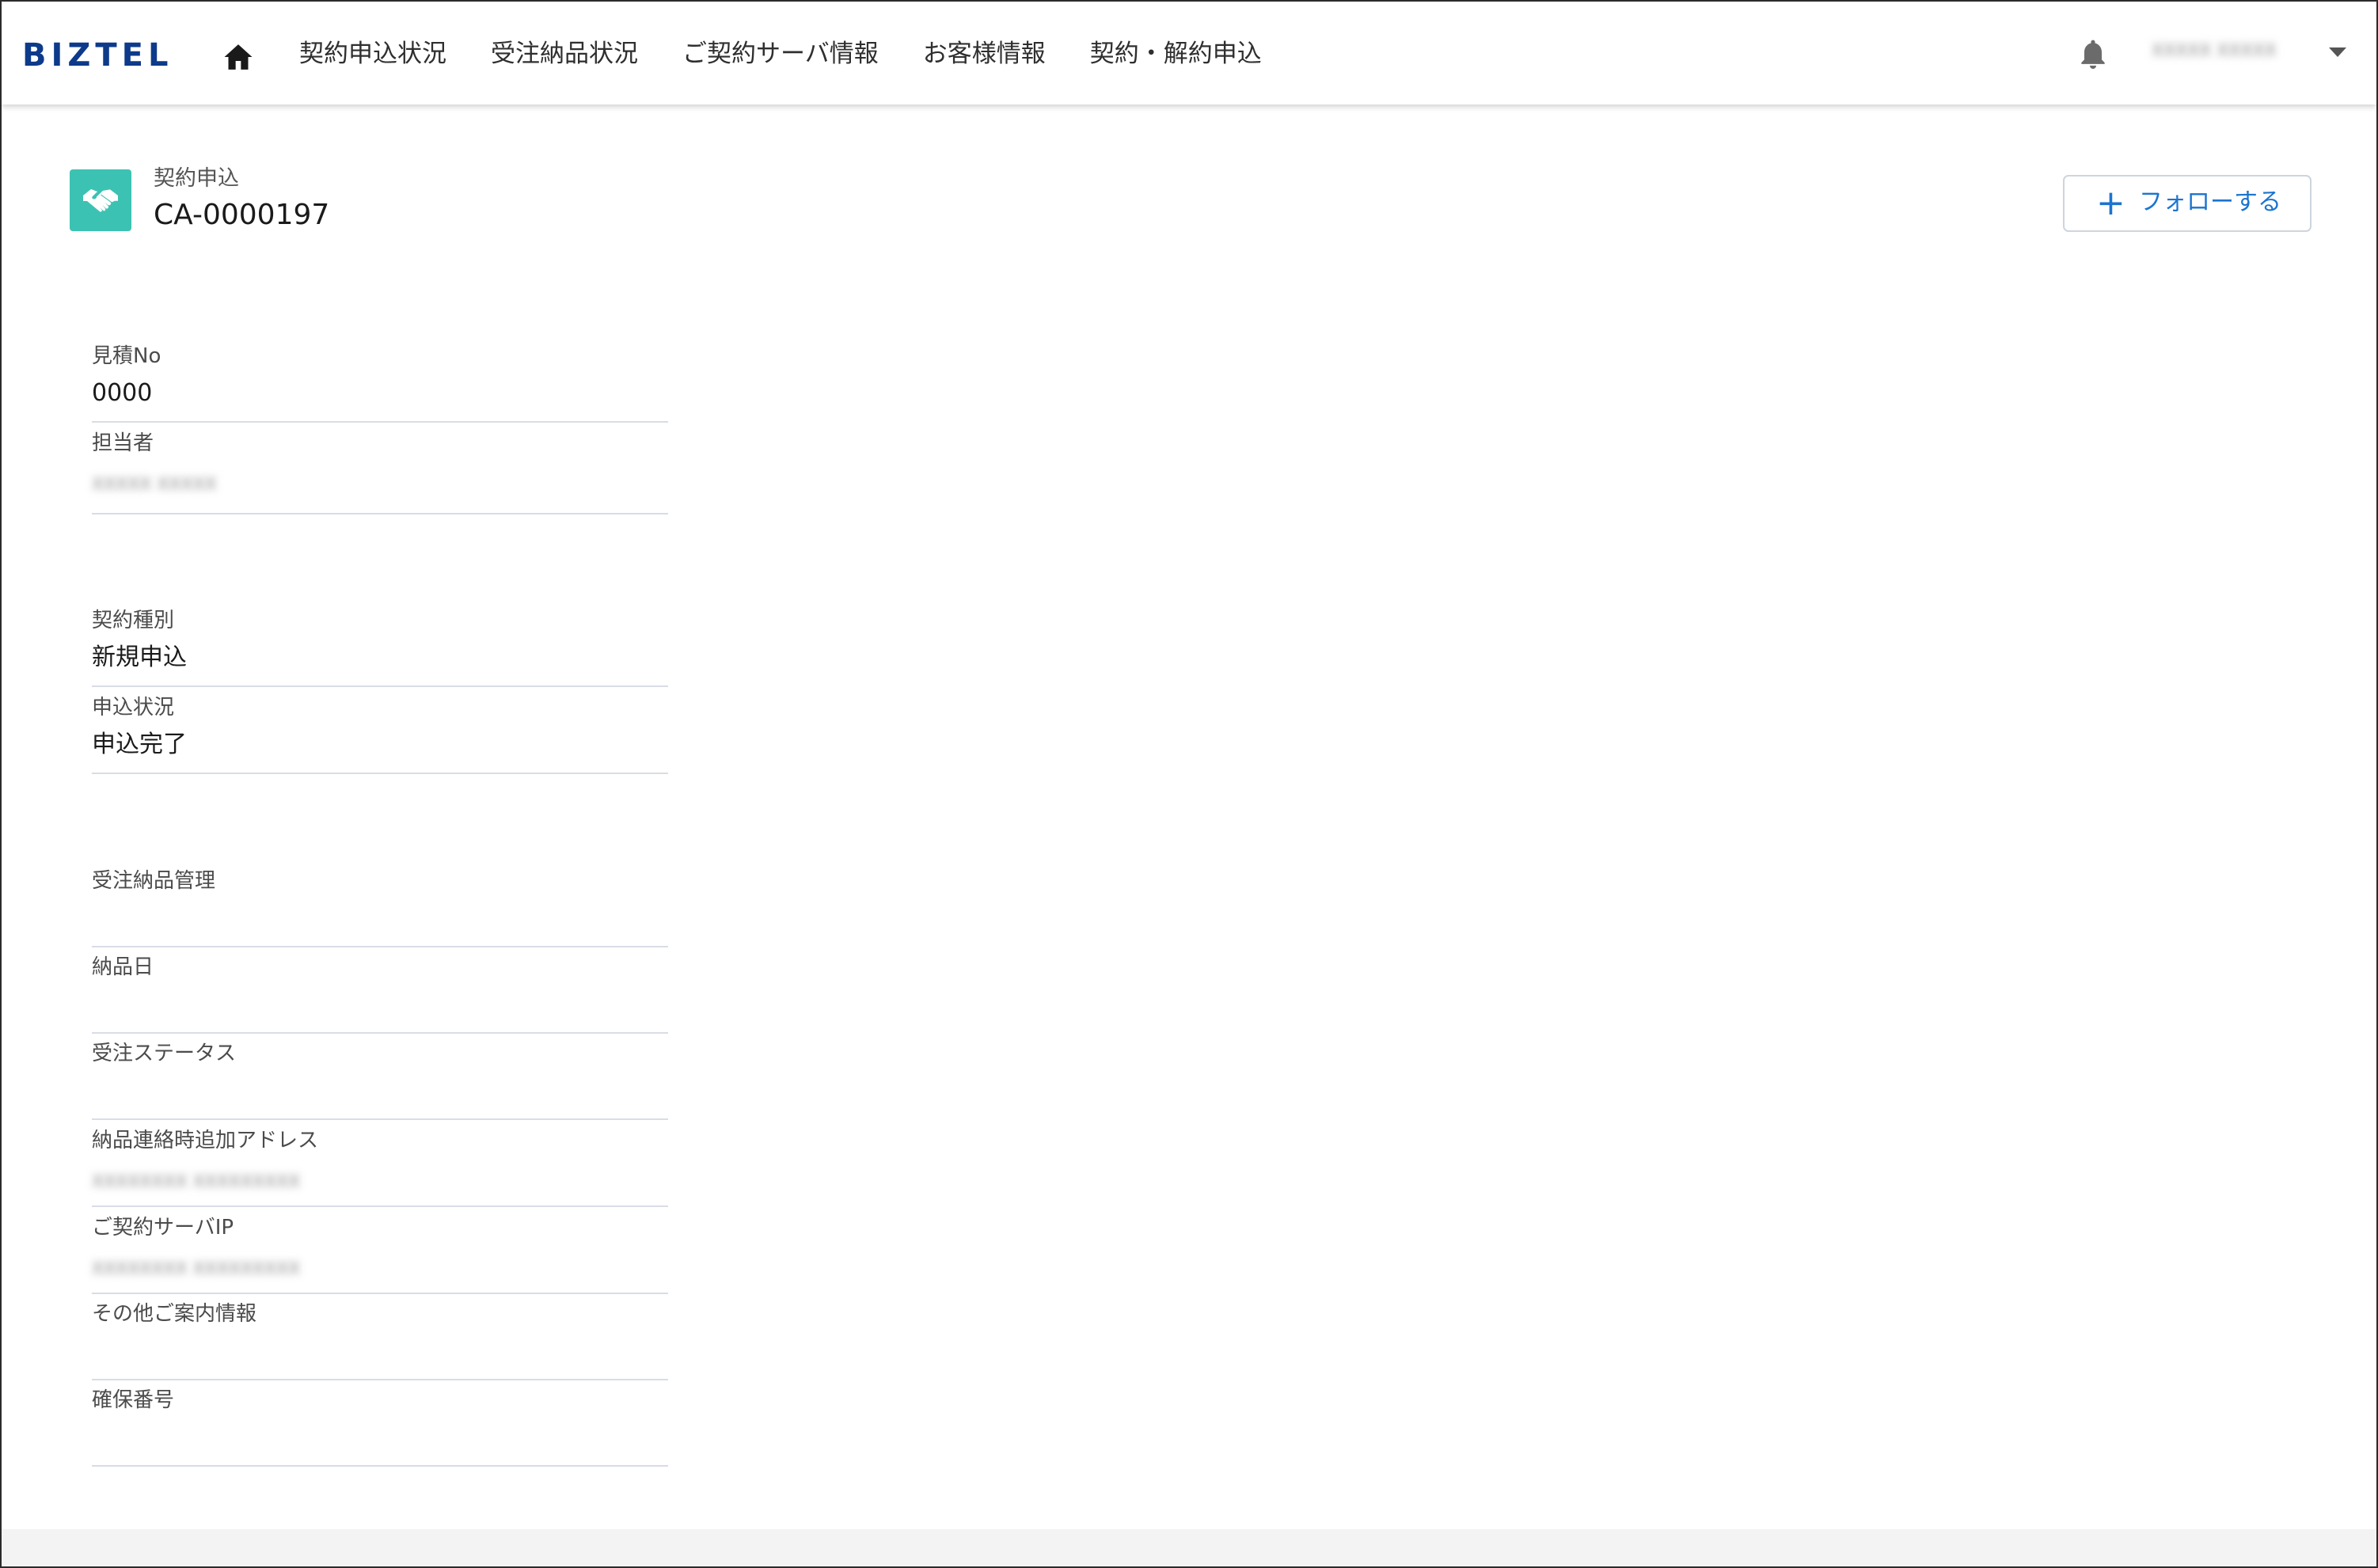 Image resolution: width=2378 pixels, height=1568 pixels. Describe the element at coordinates (242, 215) in the screenshot. I see `record-title: CA-0000197` at that location.